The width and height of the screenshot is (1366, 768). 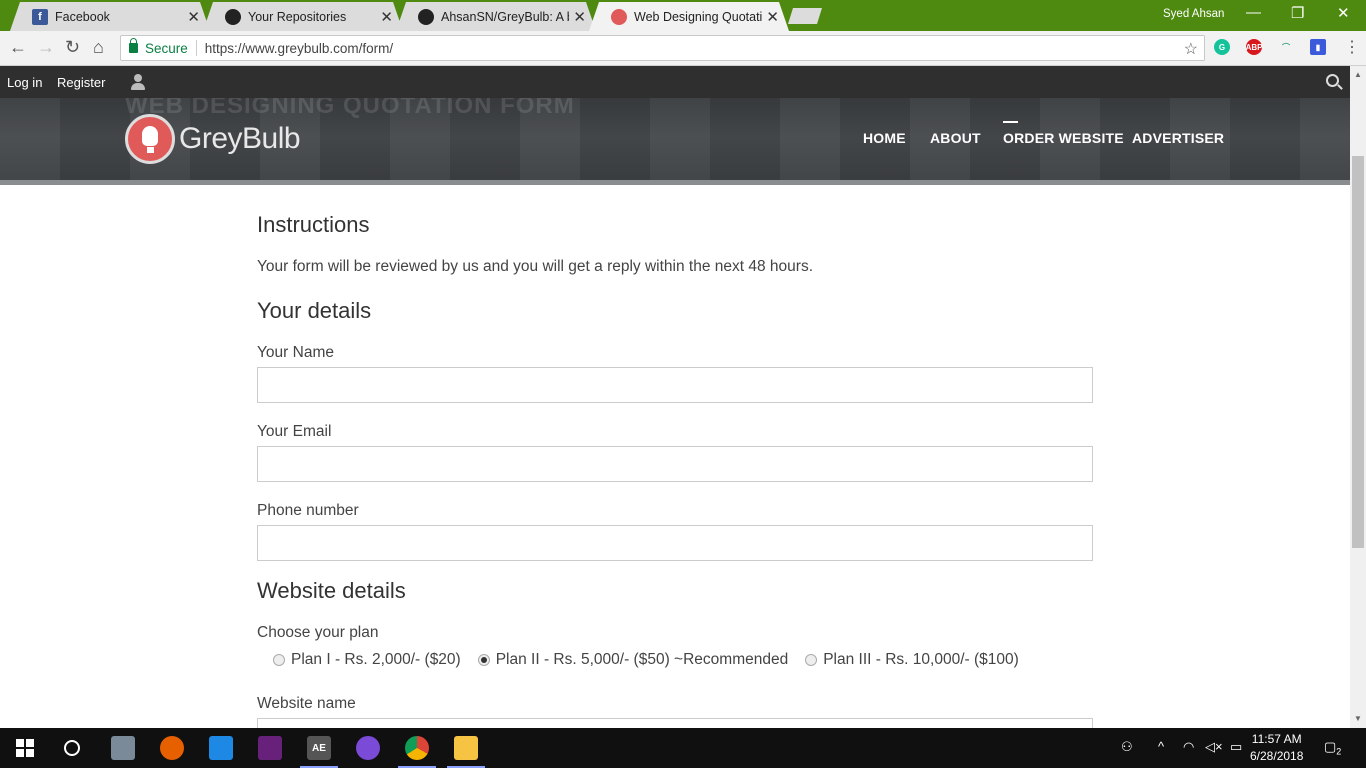 I want to click on back-icon: ←, so click(x=18, y=47).